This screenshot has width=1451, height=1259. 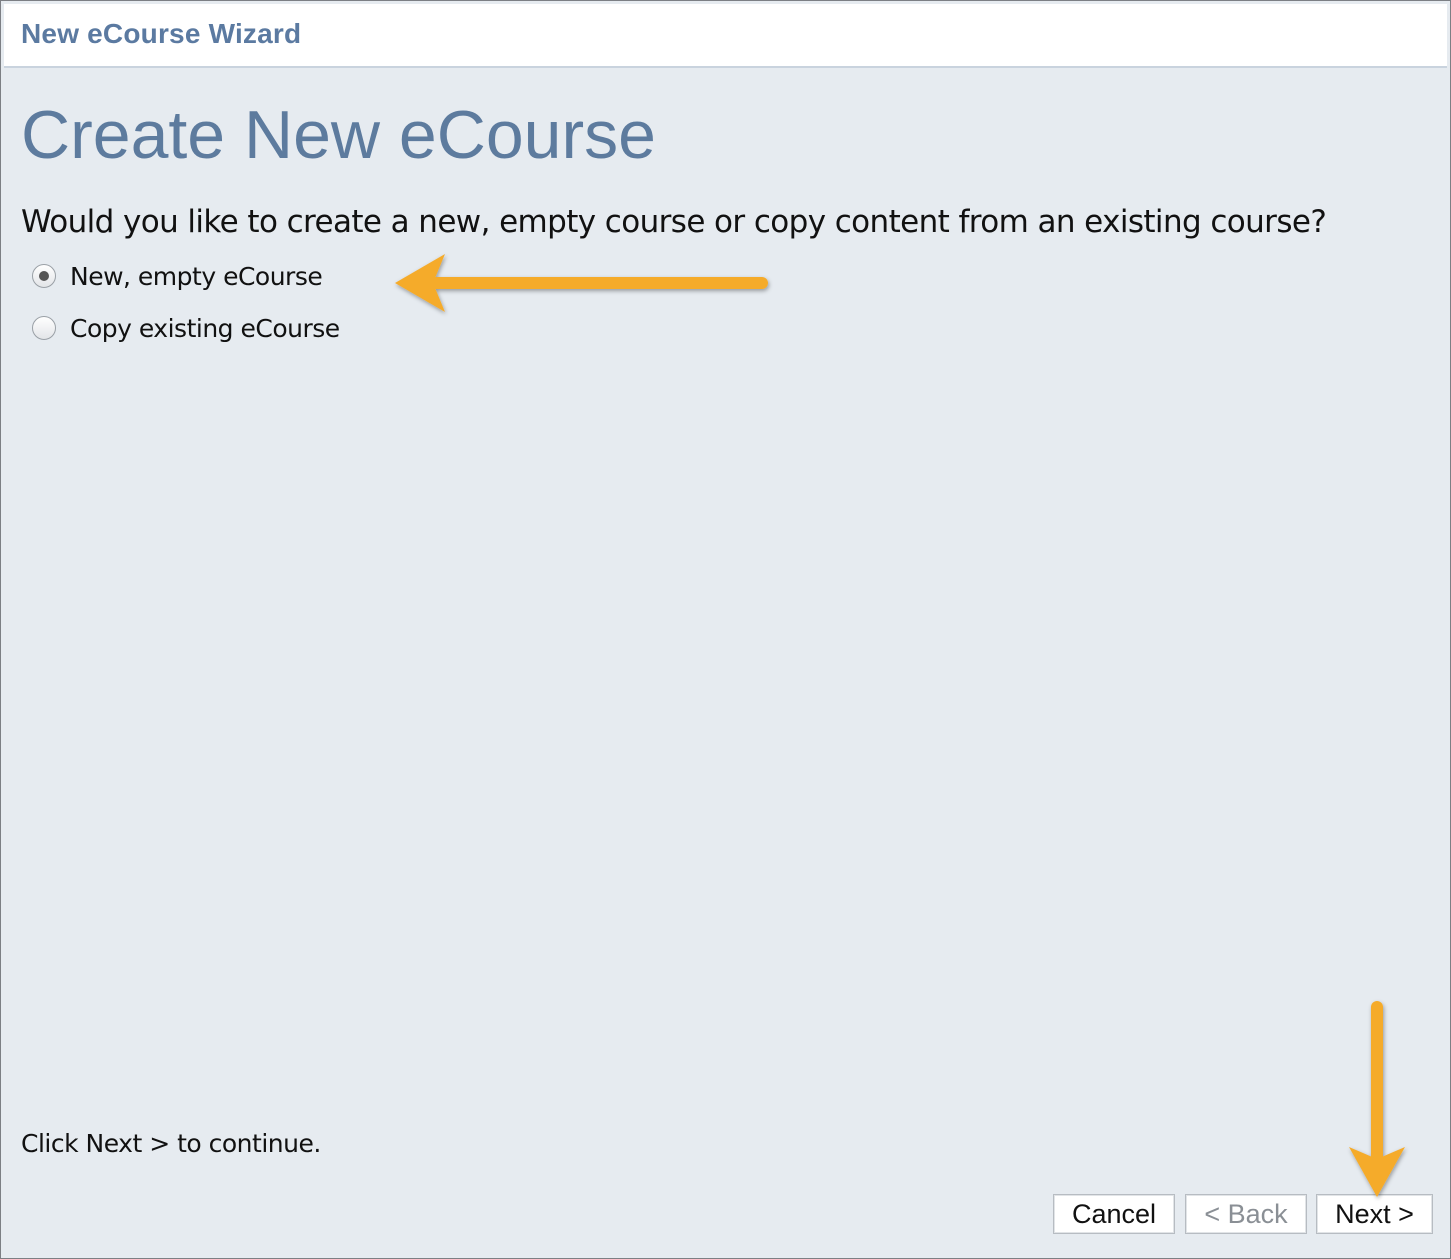 I want to click on option-label: New, empty eCourse, so click(x=196, y=276).